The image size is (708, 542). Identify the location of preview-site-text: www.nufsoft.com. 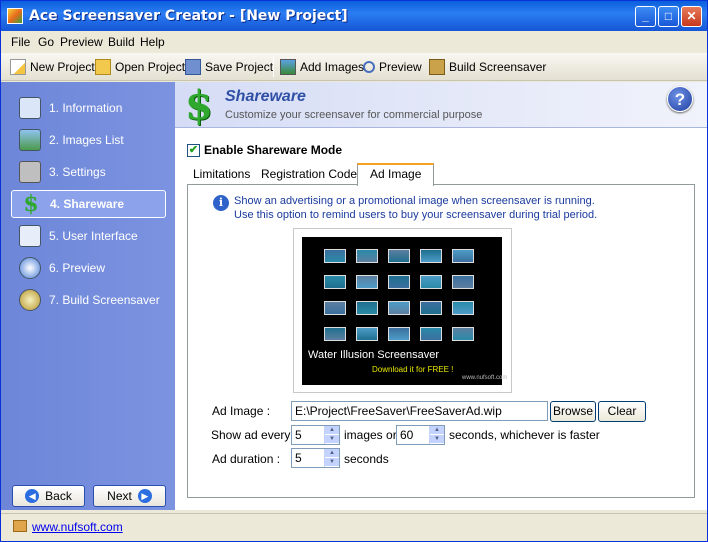
(485, 378).